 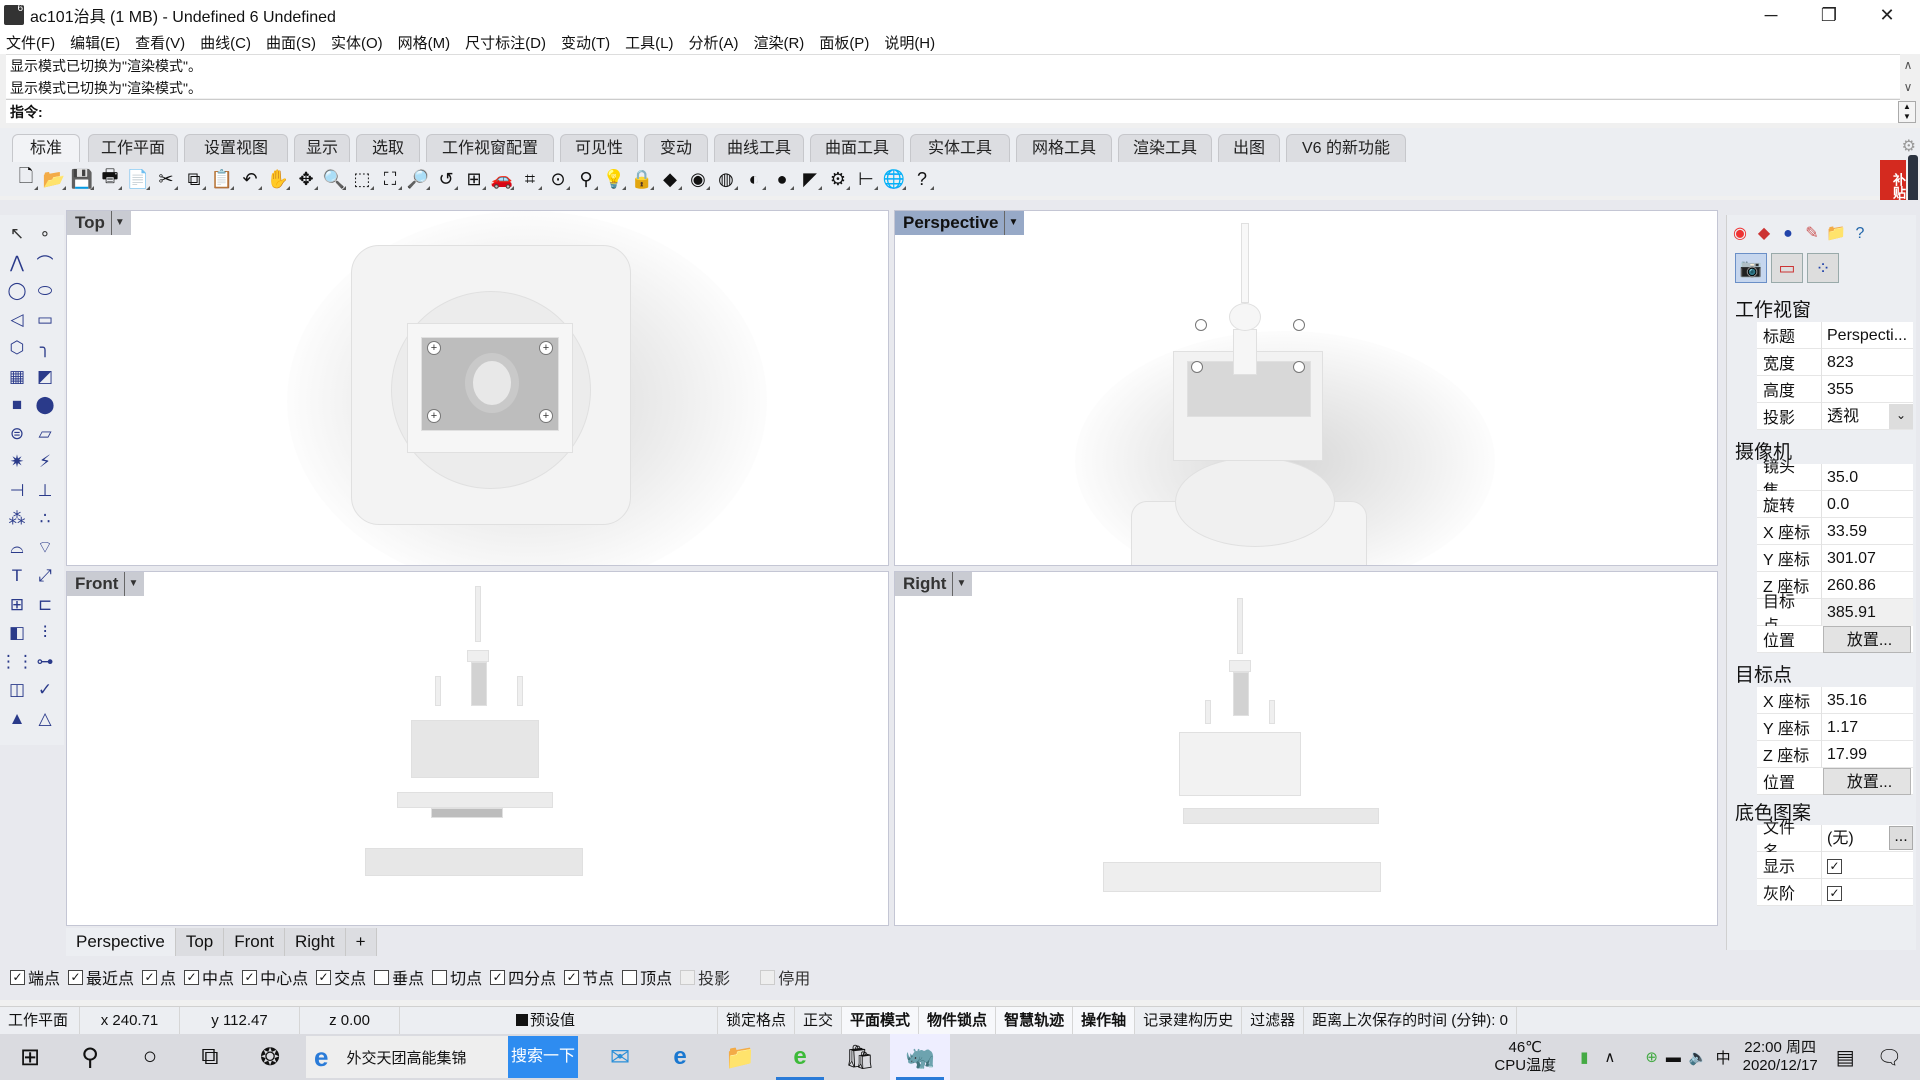 What do you see at coordinates (1867, 865) in the screenshot?
I see `property-checkbox: ✓` at bounding box center [1867, 865].